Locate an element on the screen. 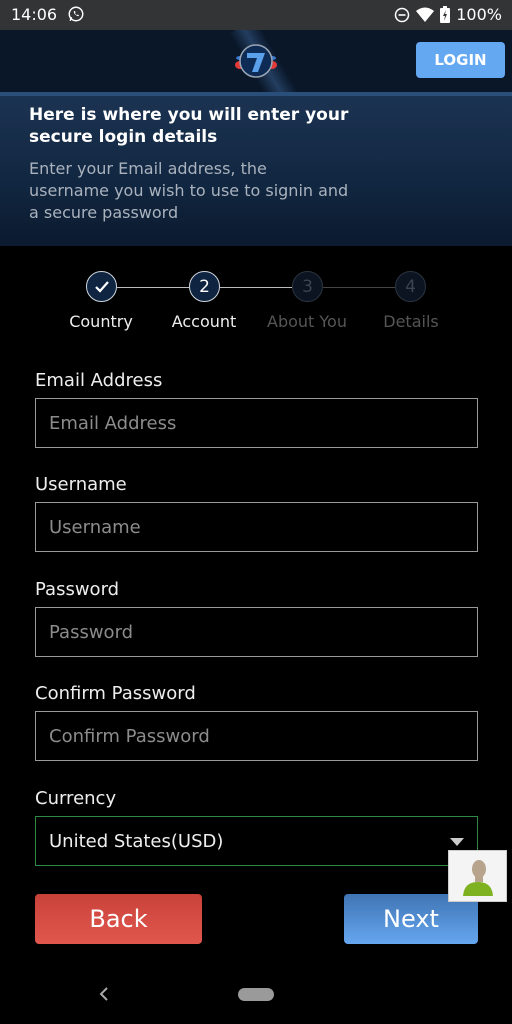 This screenshot has height=1024, width=512. confirm-password-label: Confirm Password is located at coordinates (115, 693).